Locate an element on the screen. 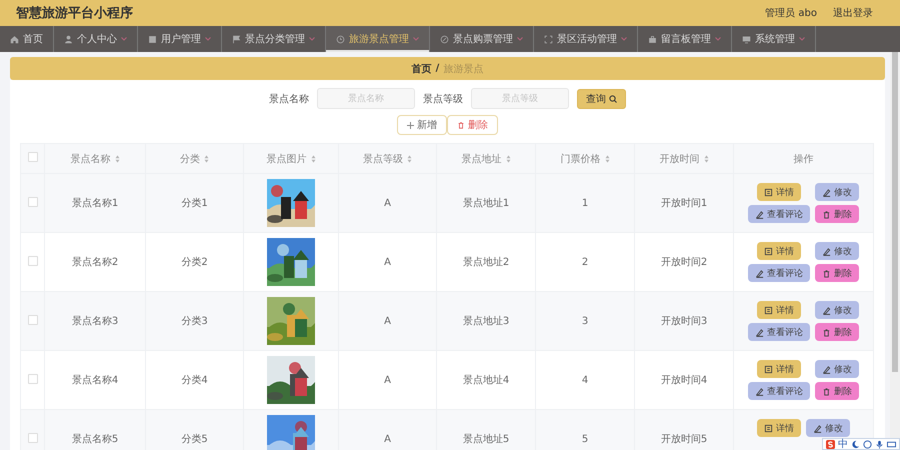 The width and height of the screenshot is (900, 450). clock-icon is located at coordinates (340, 39).